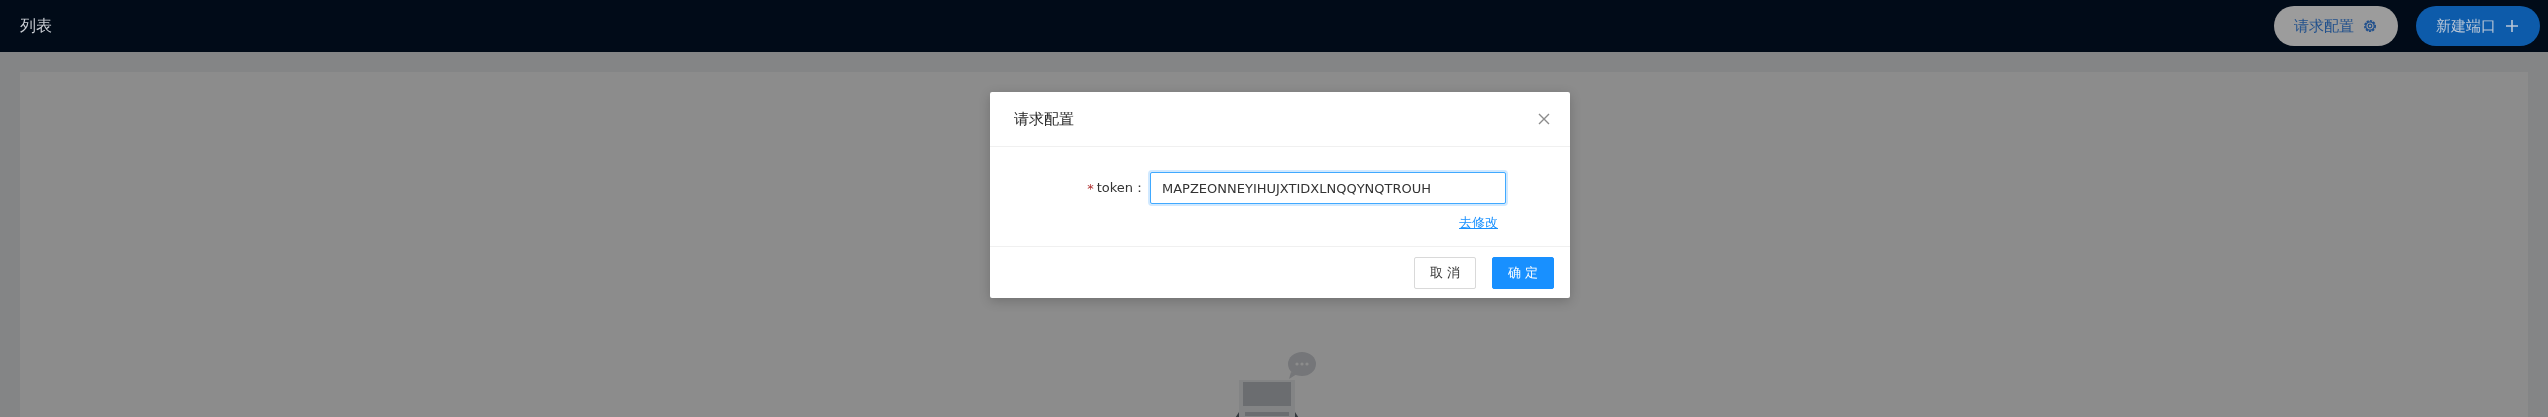  What do you see at coordinates (1522, 273) in the screenshot?
I see `confirm-button: 确 定` at bounding box center [1522, 273].